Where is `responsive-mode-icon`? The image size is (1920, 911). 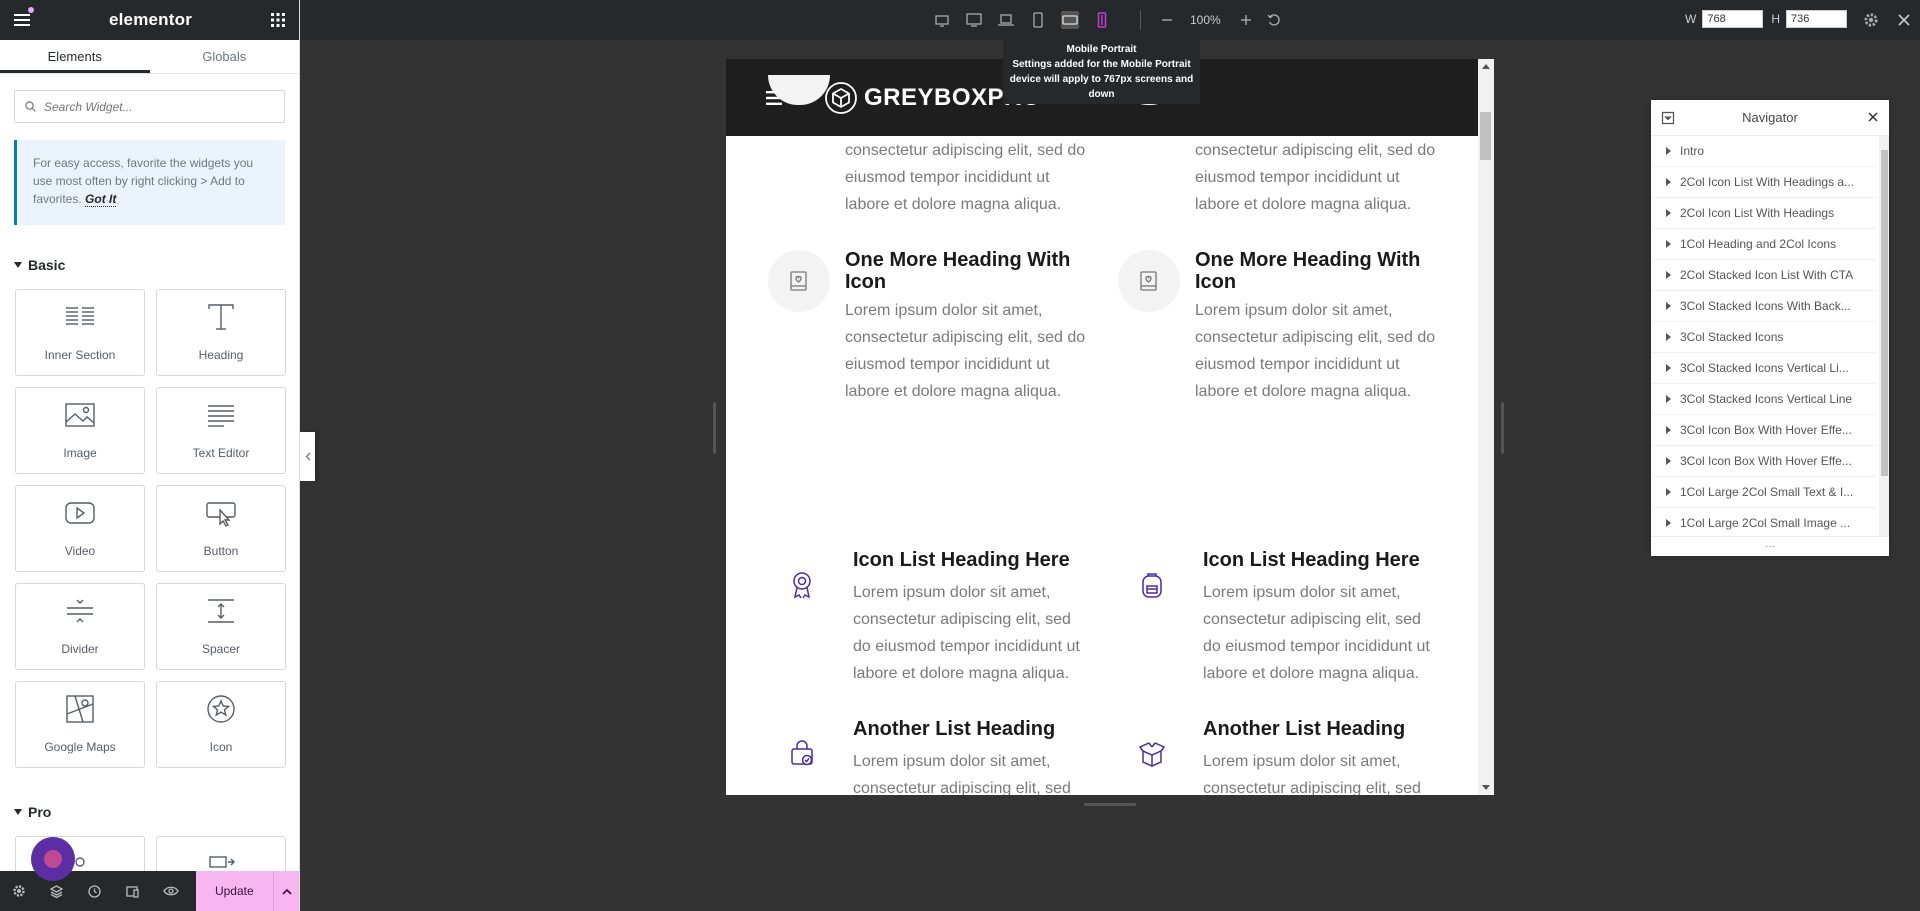
responsive-mode-icon is located at coordinates (133, 891).